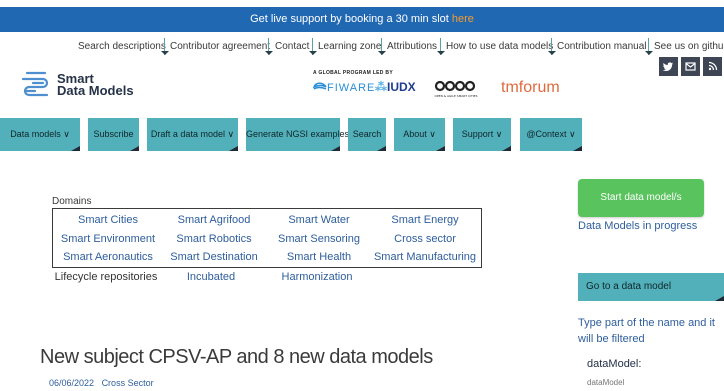  What do you see at coordinates (72, 383) in the screenshot?
I see `post-date: 06/06/2022` at bounding box center [72, 383].